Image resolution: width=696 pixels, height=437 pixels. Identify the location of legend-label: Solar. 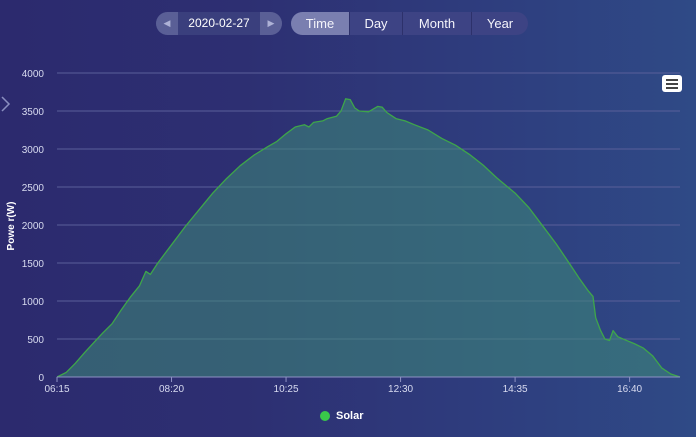
(350, 416).